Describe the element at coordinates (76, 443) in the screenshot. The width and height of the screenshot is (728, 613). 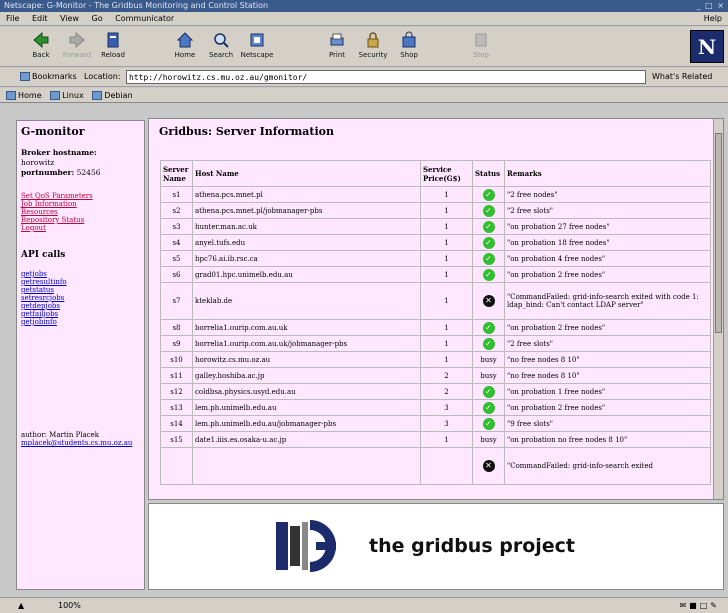
I see `author-email-link: mplacek@students.cs.mu.oz.au` at that location.